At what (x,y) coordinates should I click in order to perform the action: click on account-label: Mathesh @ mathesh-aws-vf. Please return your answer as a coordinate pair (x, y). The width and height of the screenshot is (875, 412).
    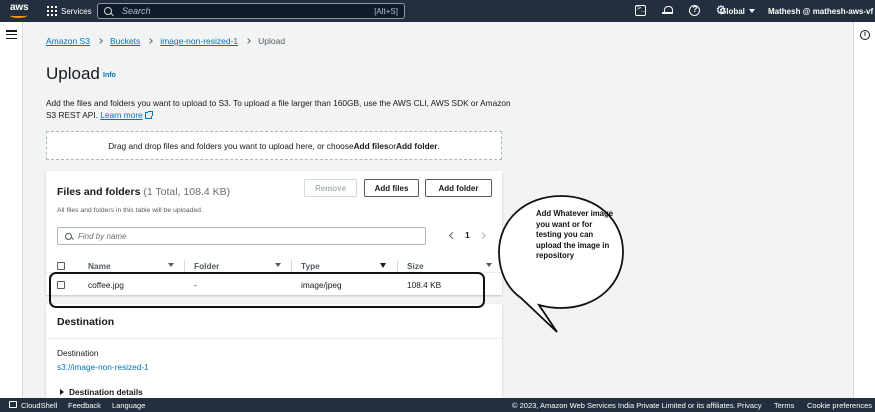
    Looking at the image, I should click on (821, 11).